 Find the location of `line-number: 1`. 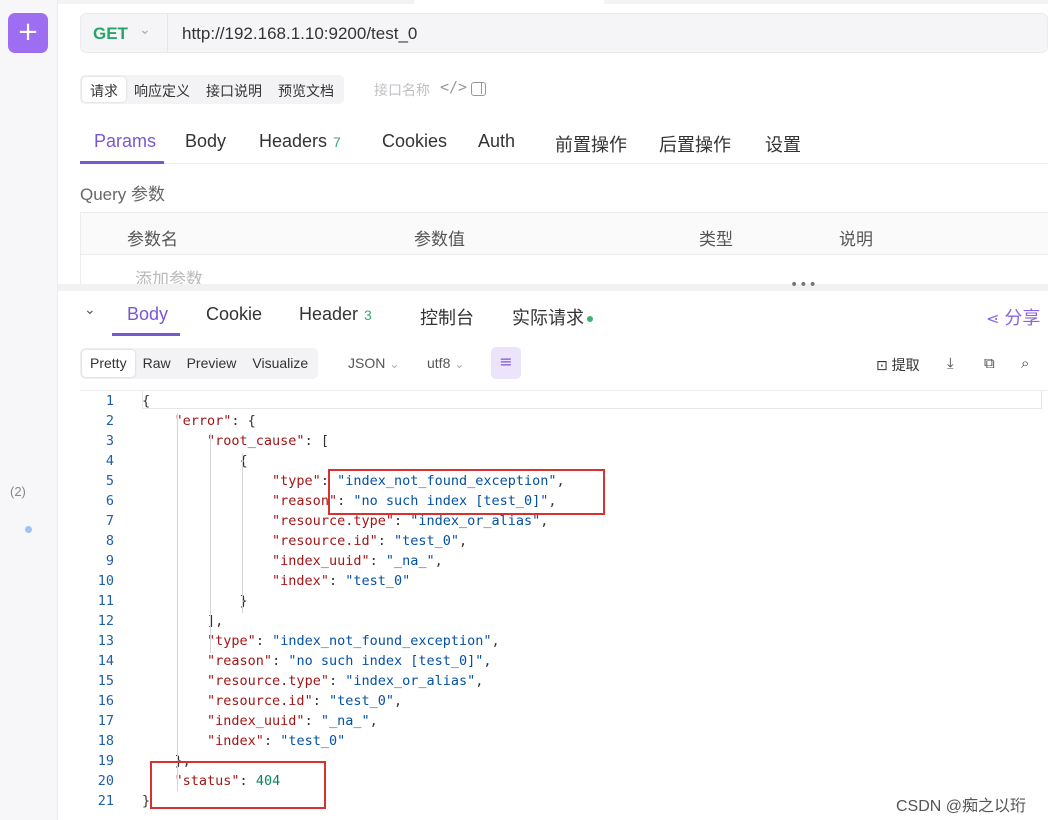

line-number: 1 is located at coordinates (109, 401).